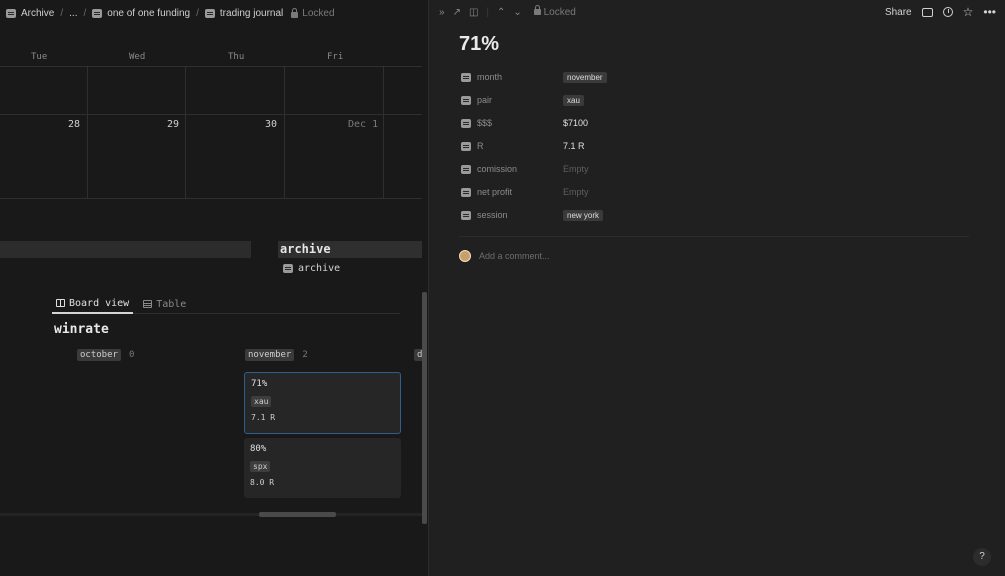 The image size is (1005, 576). I want to click on property-value: $7100, so click(575, 123).